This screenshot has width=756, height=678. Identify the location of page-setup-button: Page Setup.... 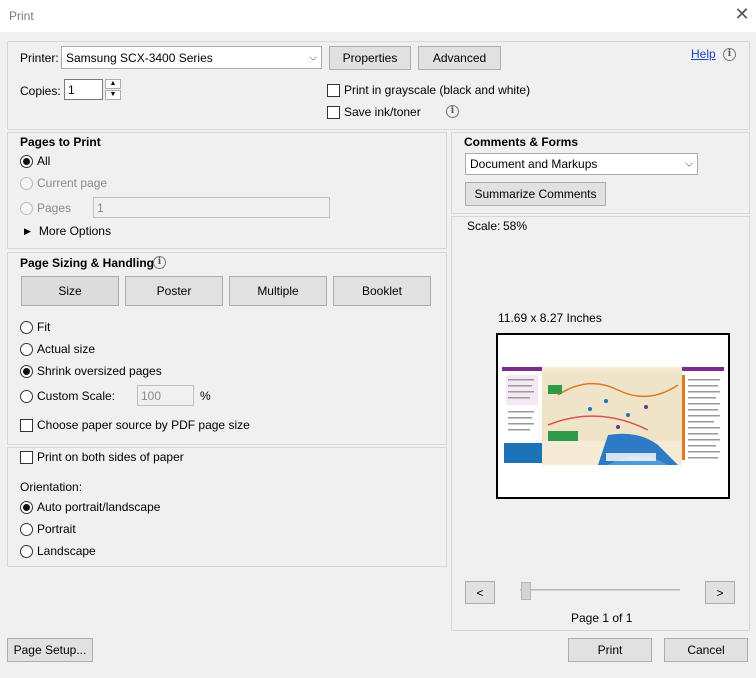
(50, 650).